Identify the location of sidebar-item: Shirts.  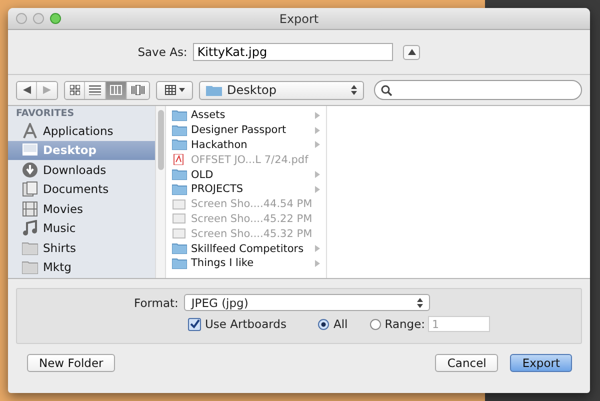
(81, 248).